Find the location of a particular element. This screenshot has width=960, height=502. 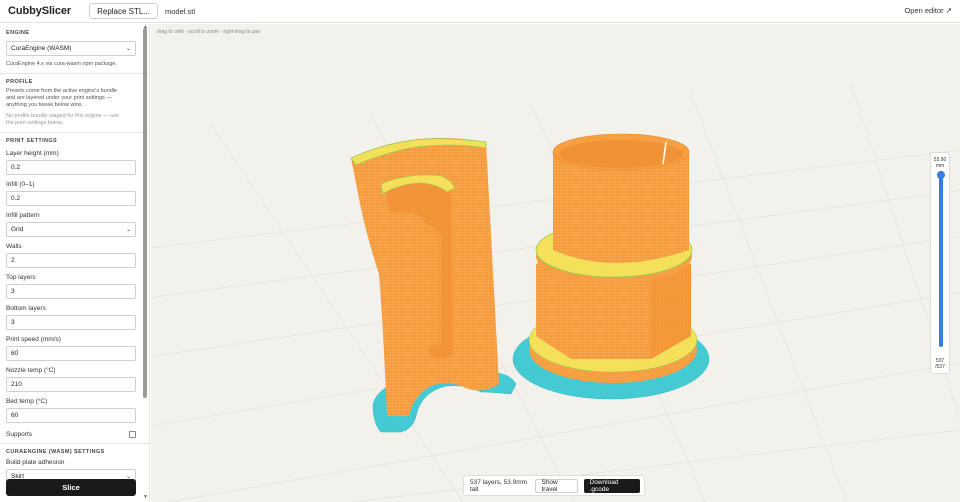

walls-input: 2 is located at coordinates (71, 260).